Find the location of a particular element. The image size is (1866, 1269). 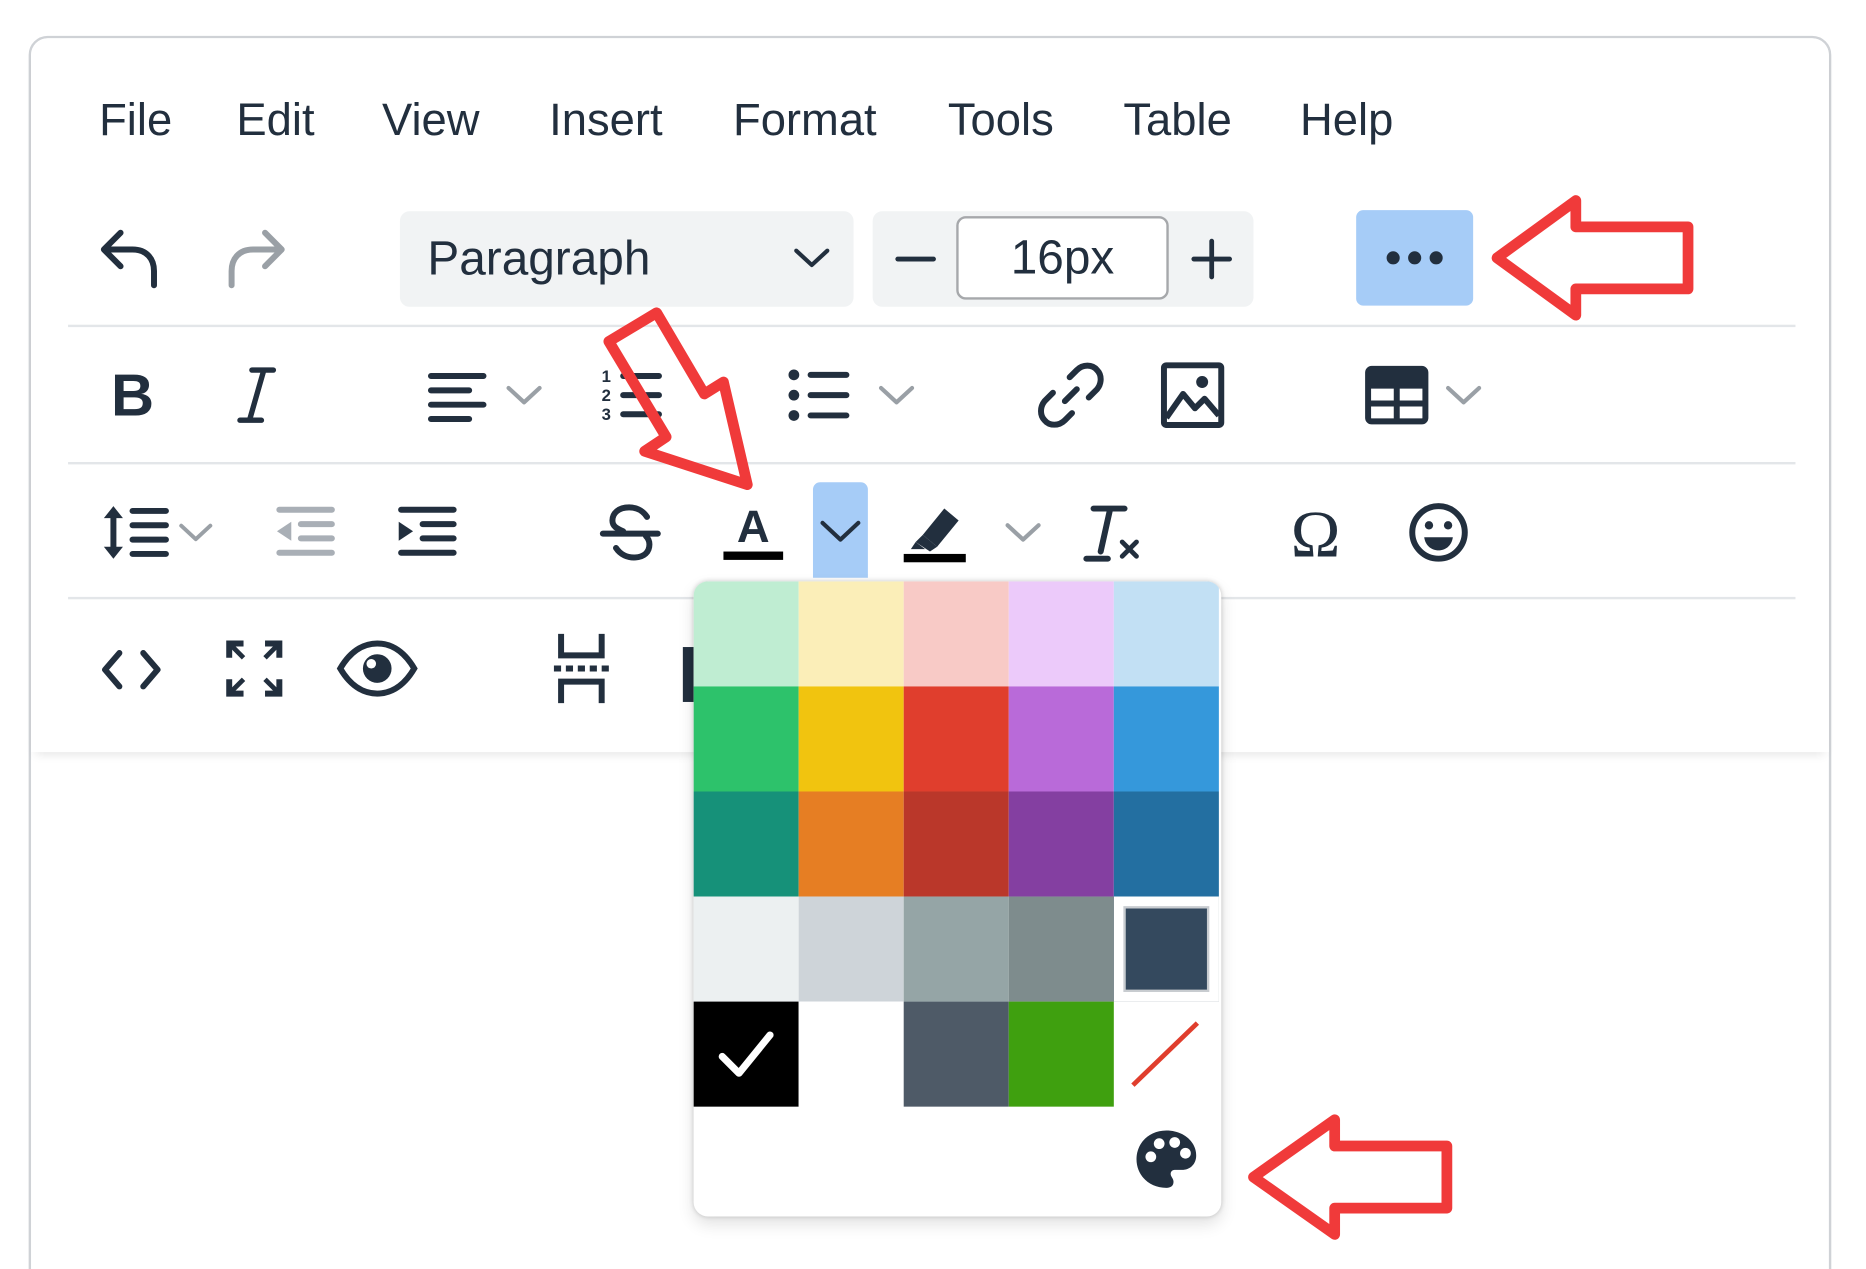

link-icon is located at coordinates (1071, 395).